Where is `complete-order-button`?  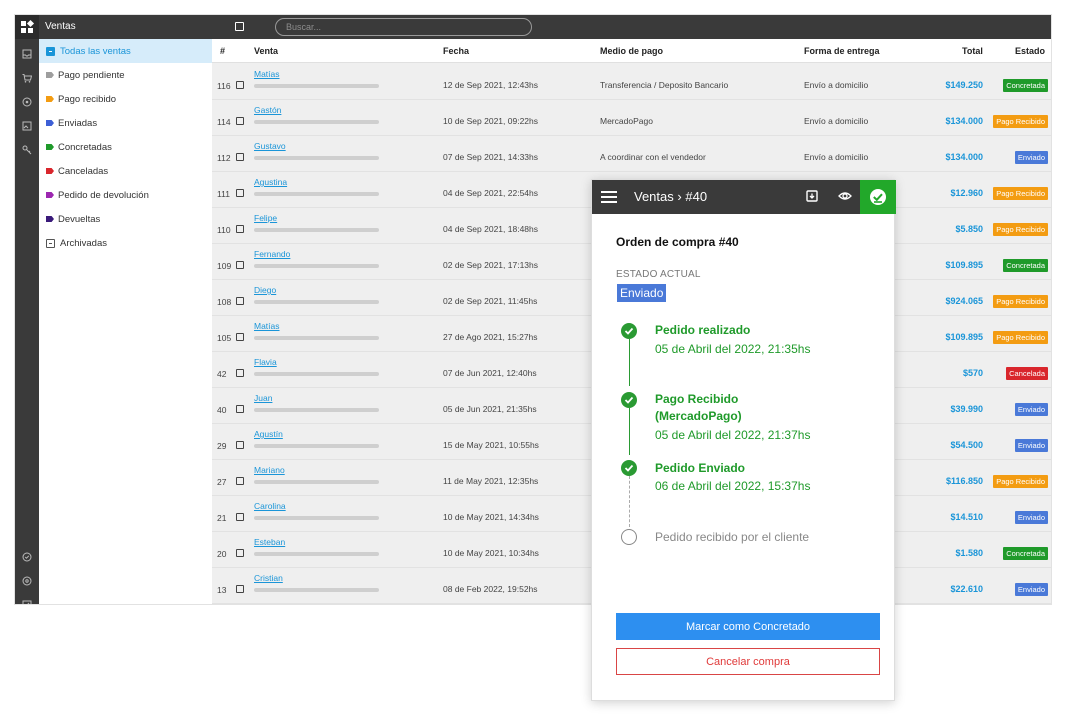 complete-order-button is located at coordinates (878, 197).